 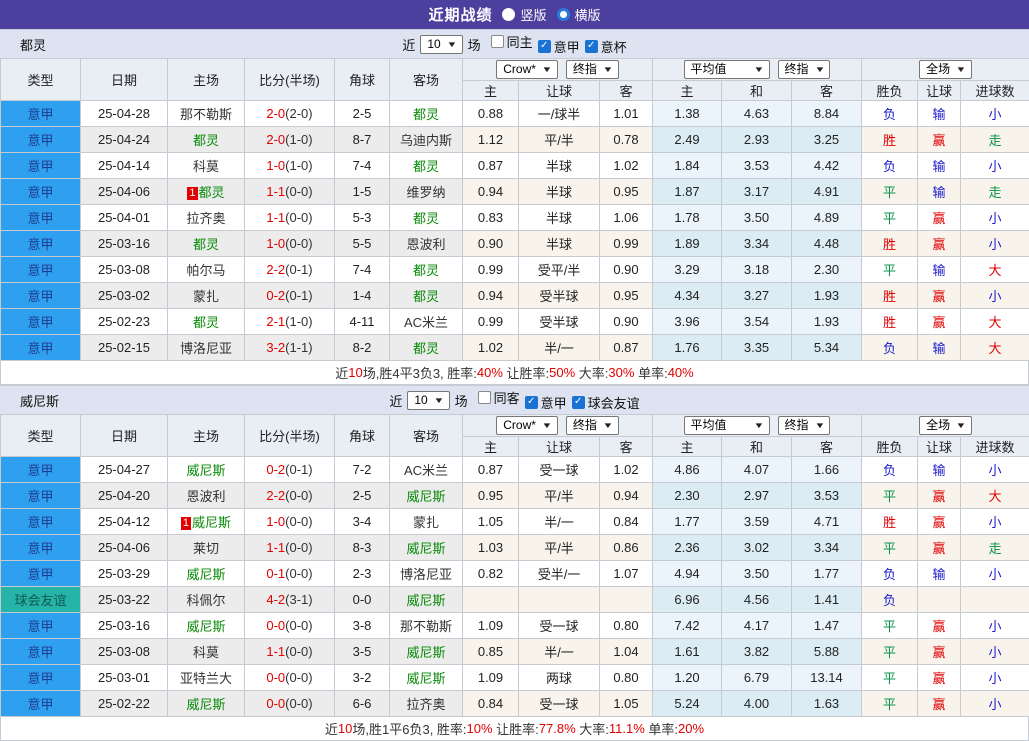 I want to click on half-time-score: (0-1), so click(x=298, y=269).